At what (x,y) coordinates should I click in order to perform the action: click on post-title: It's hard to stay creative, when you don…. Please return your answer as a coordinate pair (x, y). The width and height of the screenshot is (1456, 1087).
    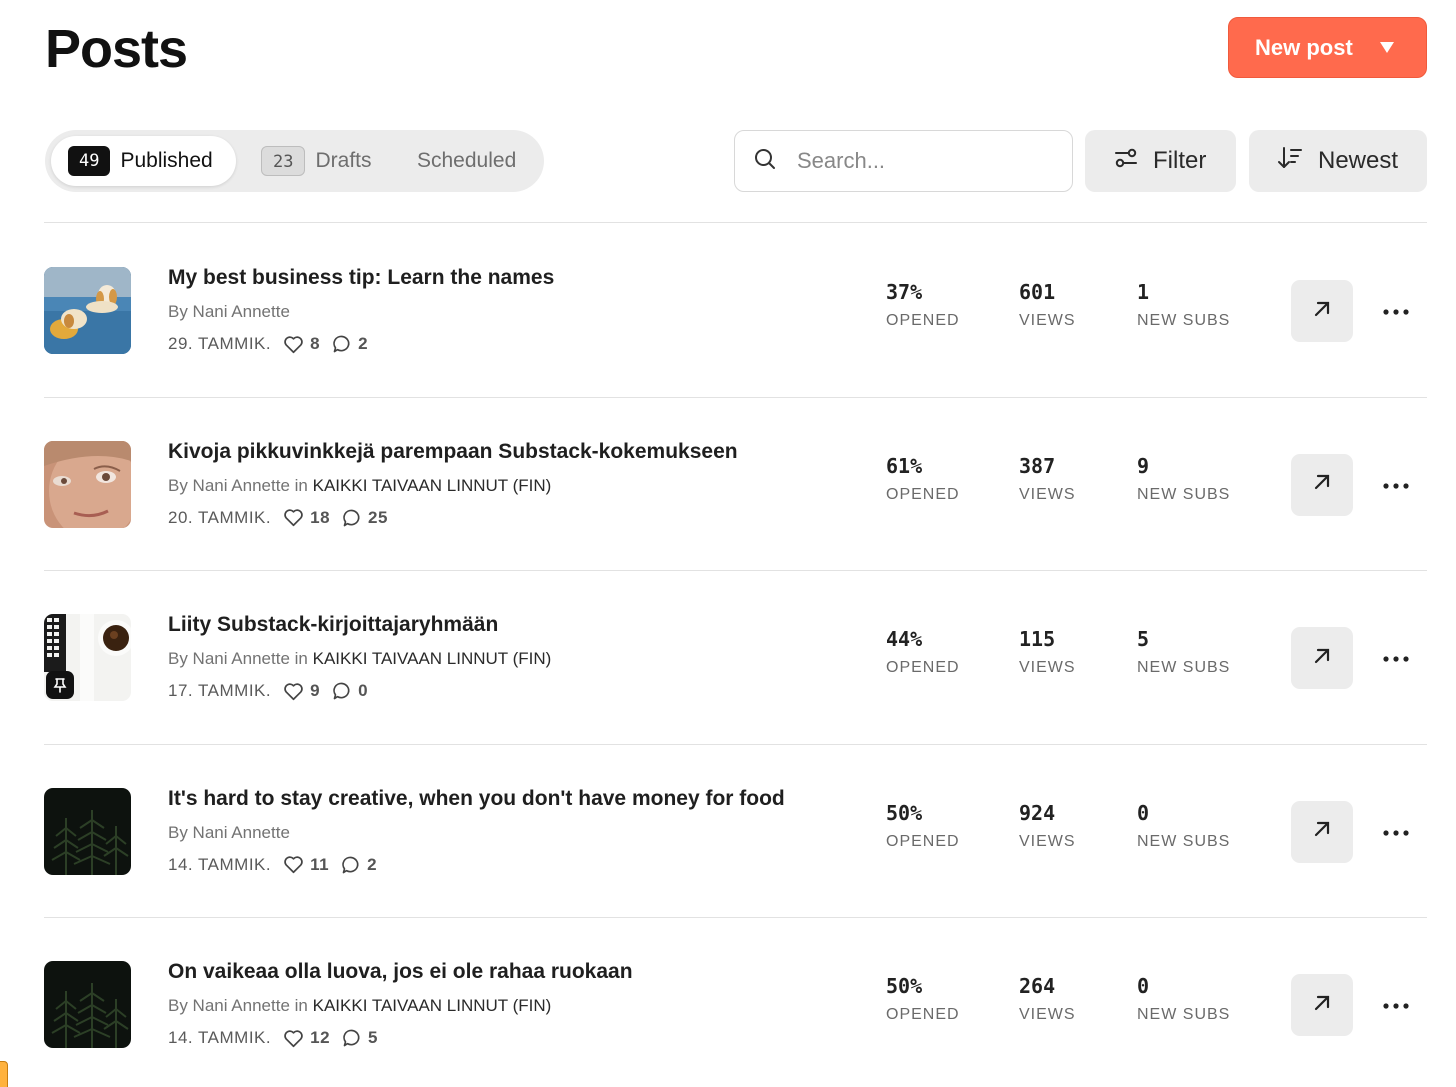
    Looking at the image, I should click on (476, 799).